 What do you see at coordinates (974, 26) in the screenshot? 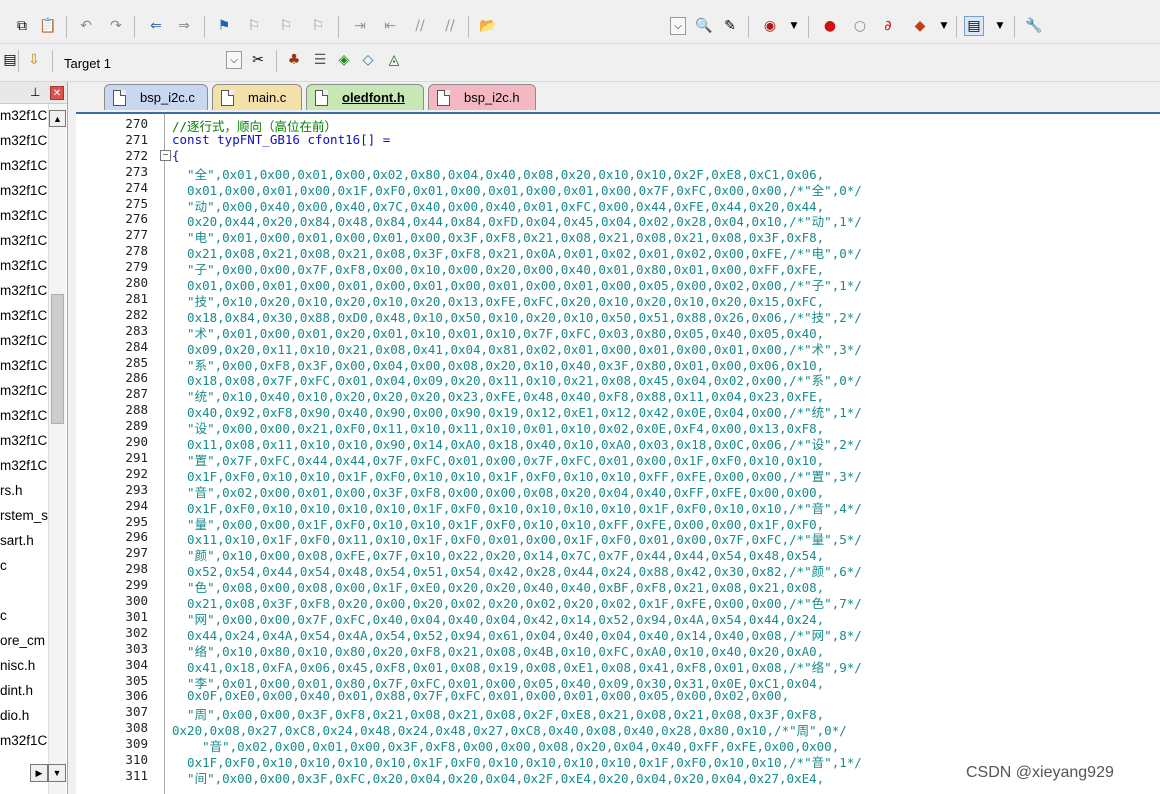
I see `window-layout-icon: ▤` at bounding box center [974, 26].